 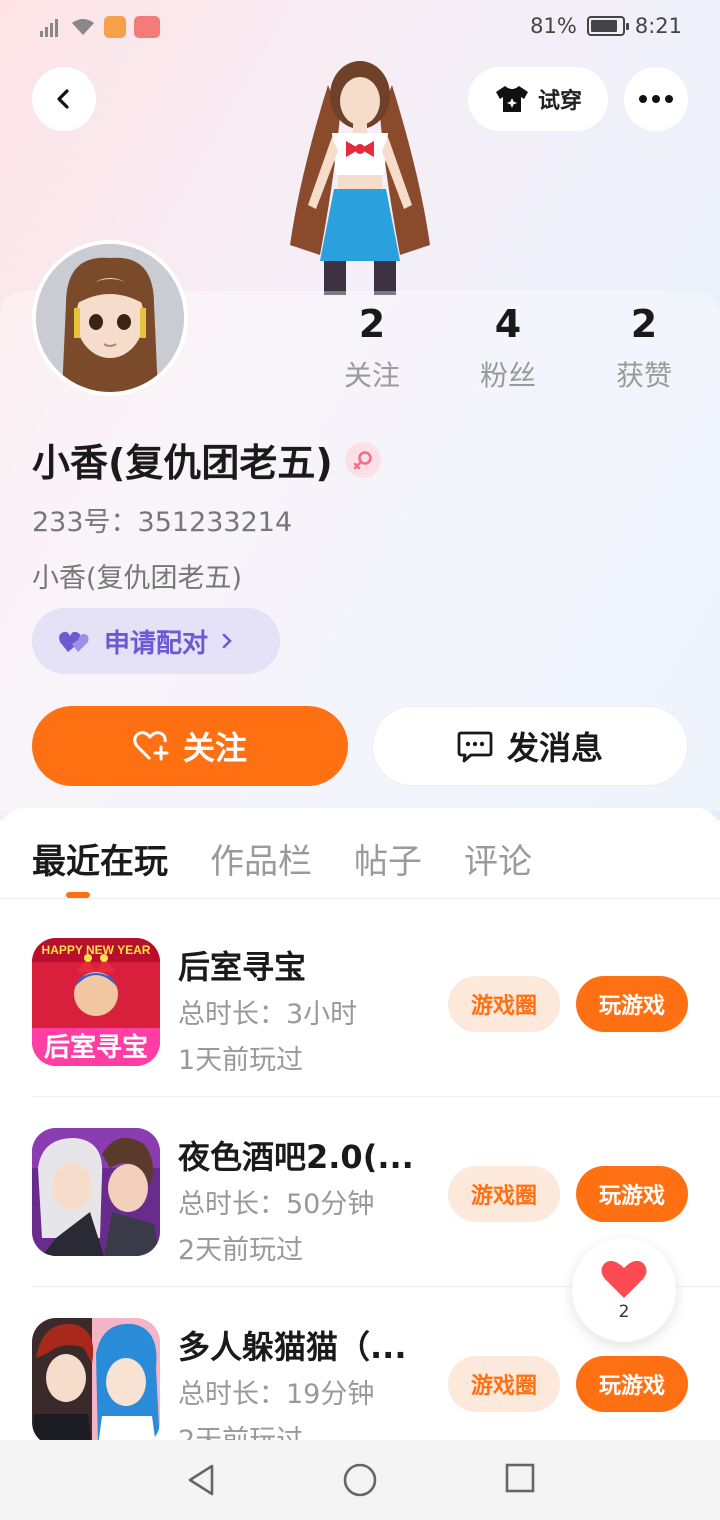 I want to click on send-message-button: 发消息, so click(x=530, y=746).